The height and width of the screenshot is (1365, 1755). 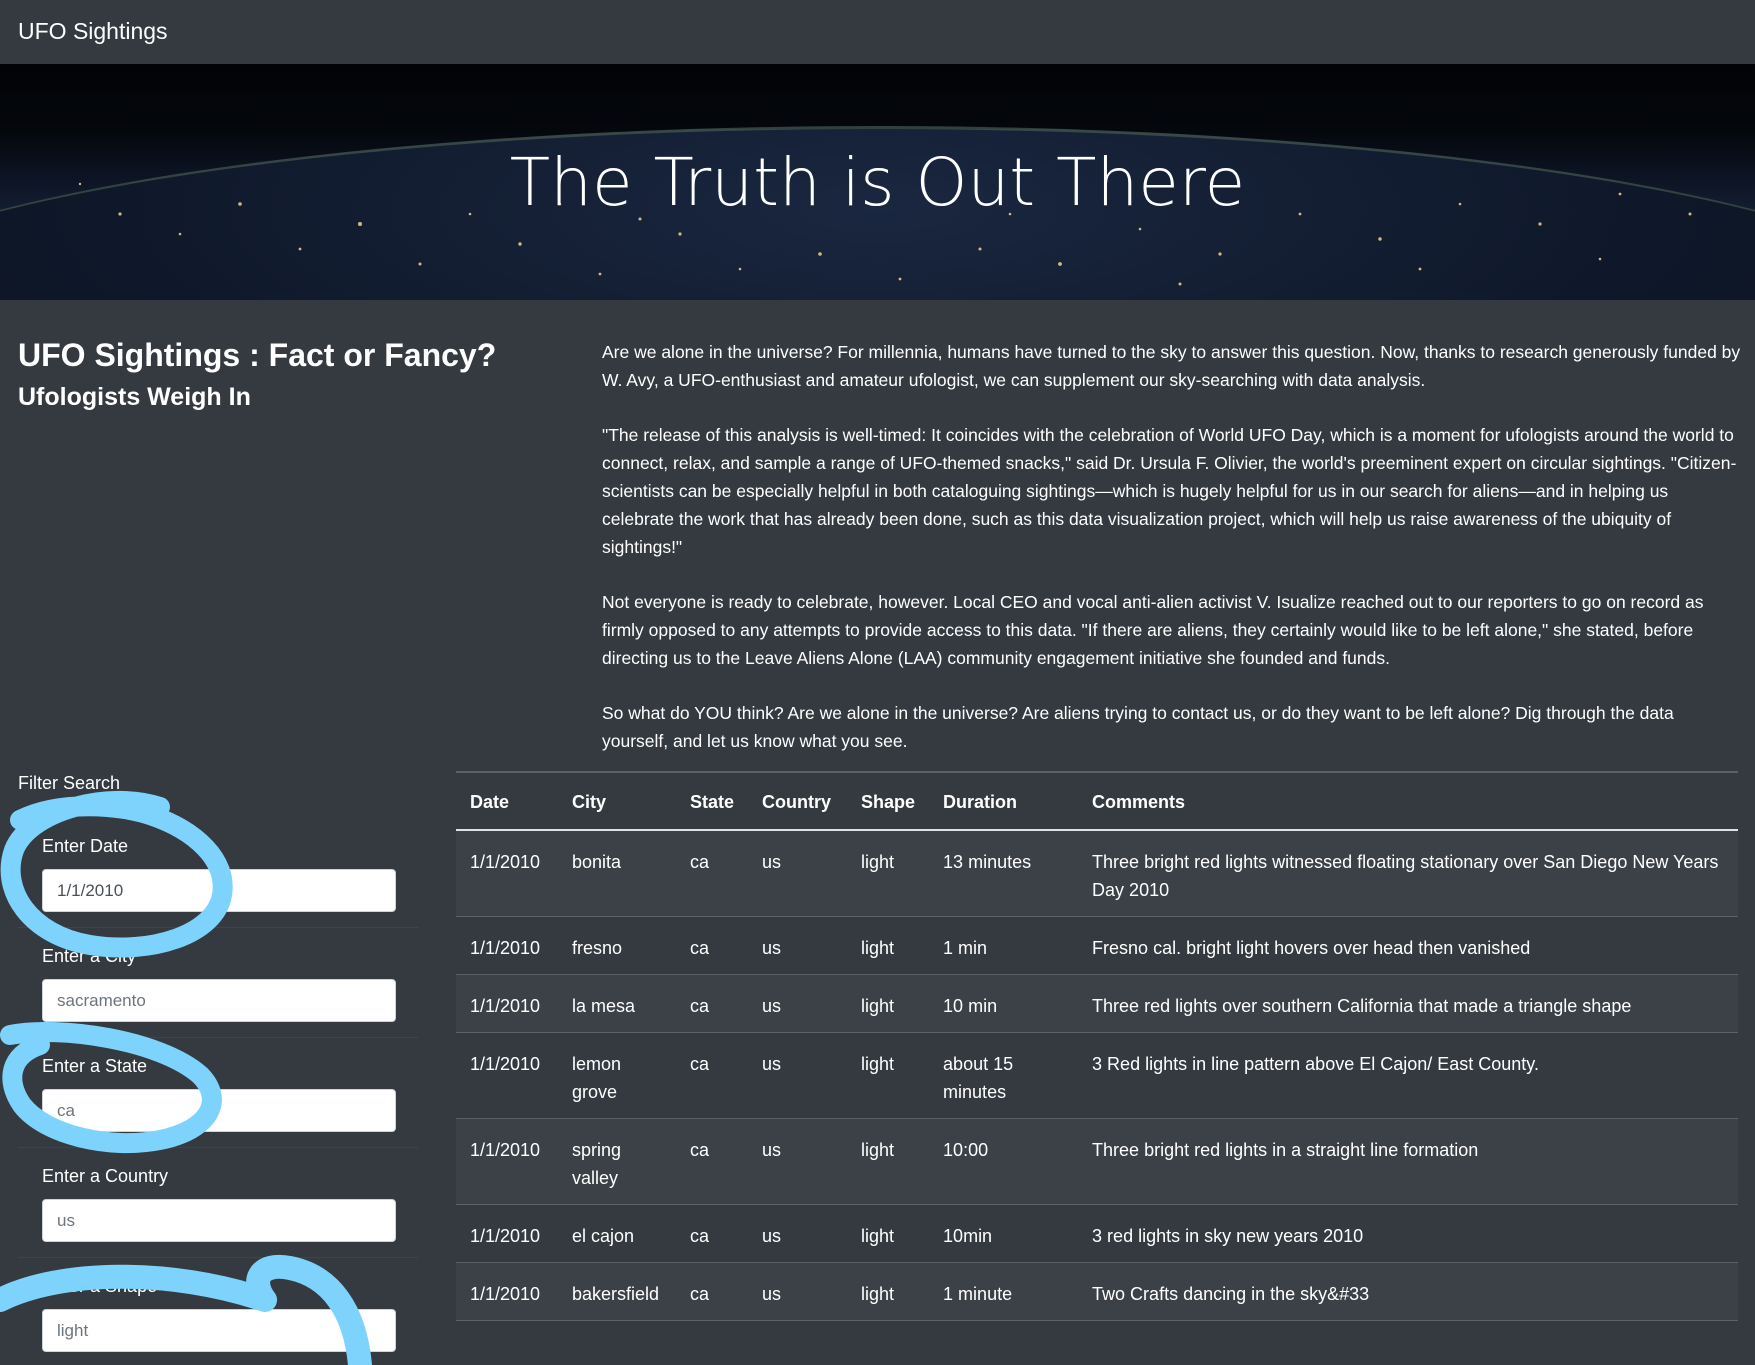 I want to click on cell-comments: Two Crafts dancing in the sky&#33, so click(x=1408, y=1291).